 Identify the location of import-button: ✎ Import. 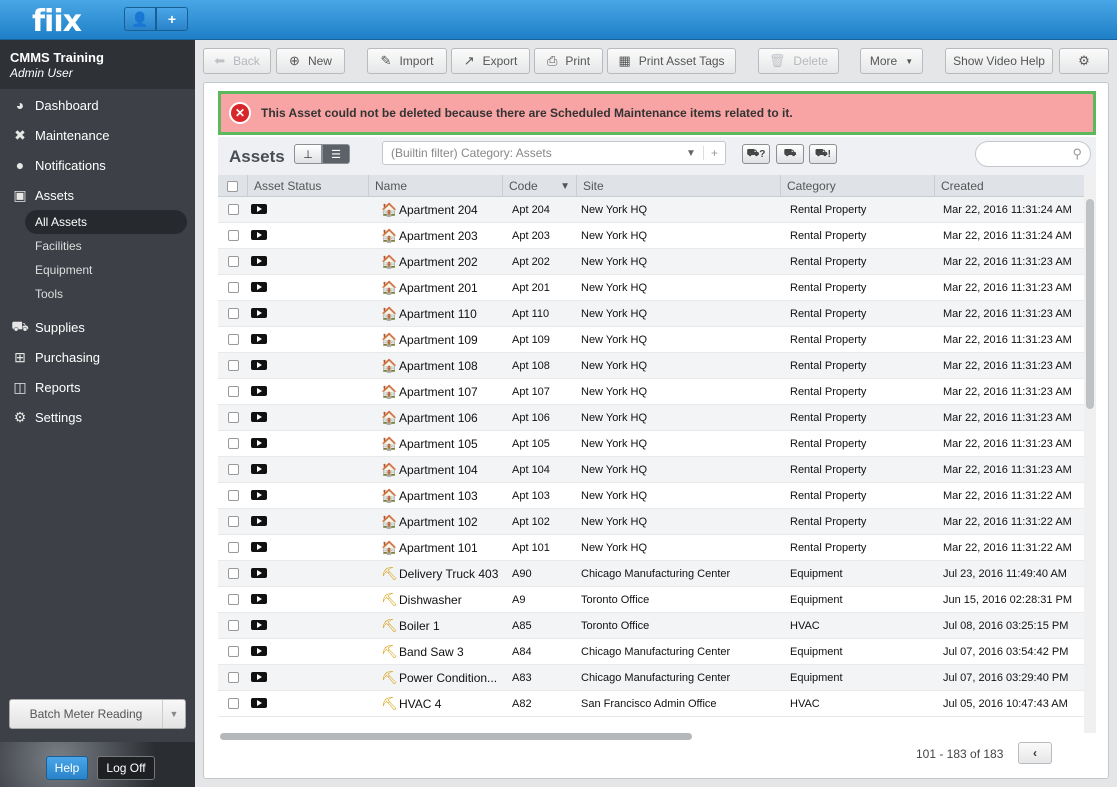
(407, 61).